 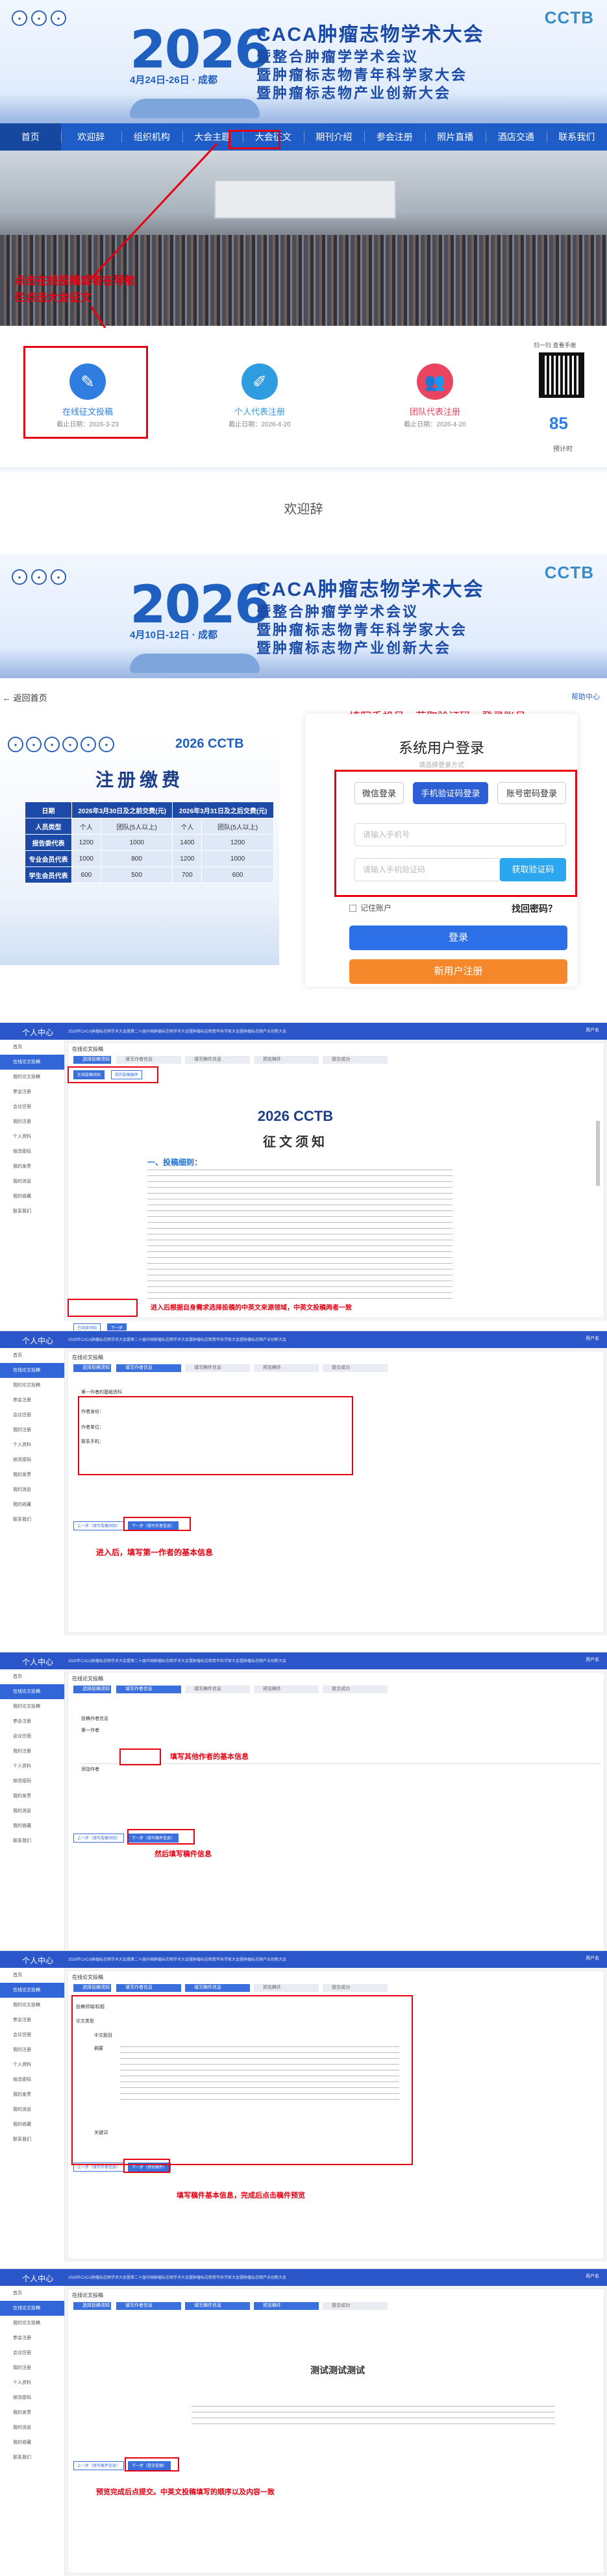 I want to click on nav-home: 首页, so click(x=30, y=137).